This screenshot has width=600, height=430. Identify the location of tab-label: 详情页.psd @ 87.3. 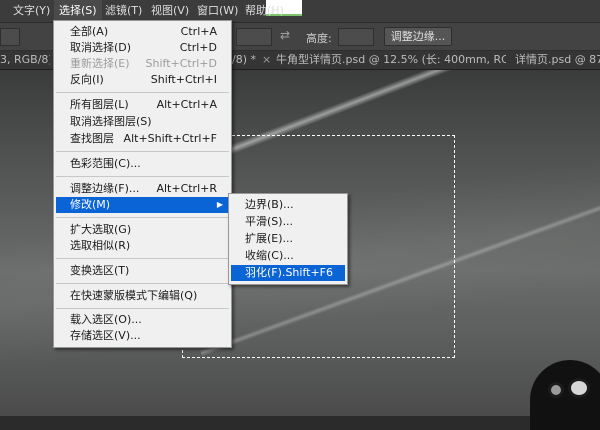
(557, 59).